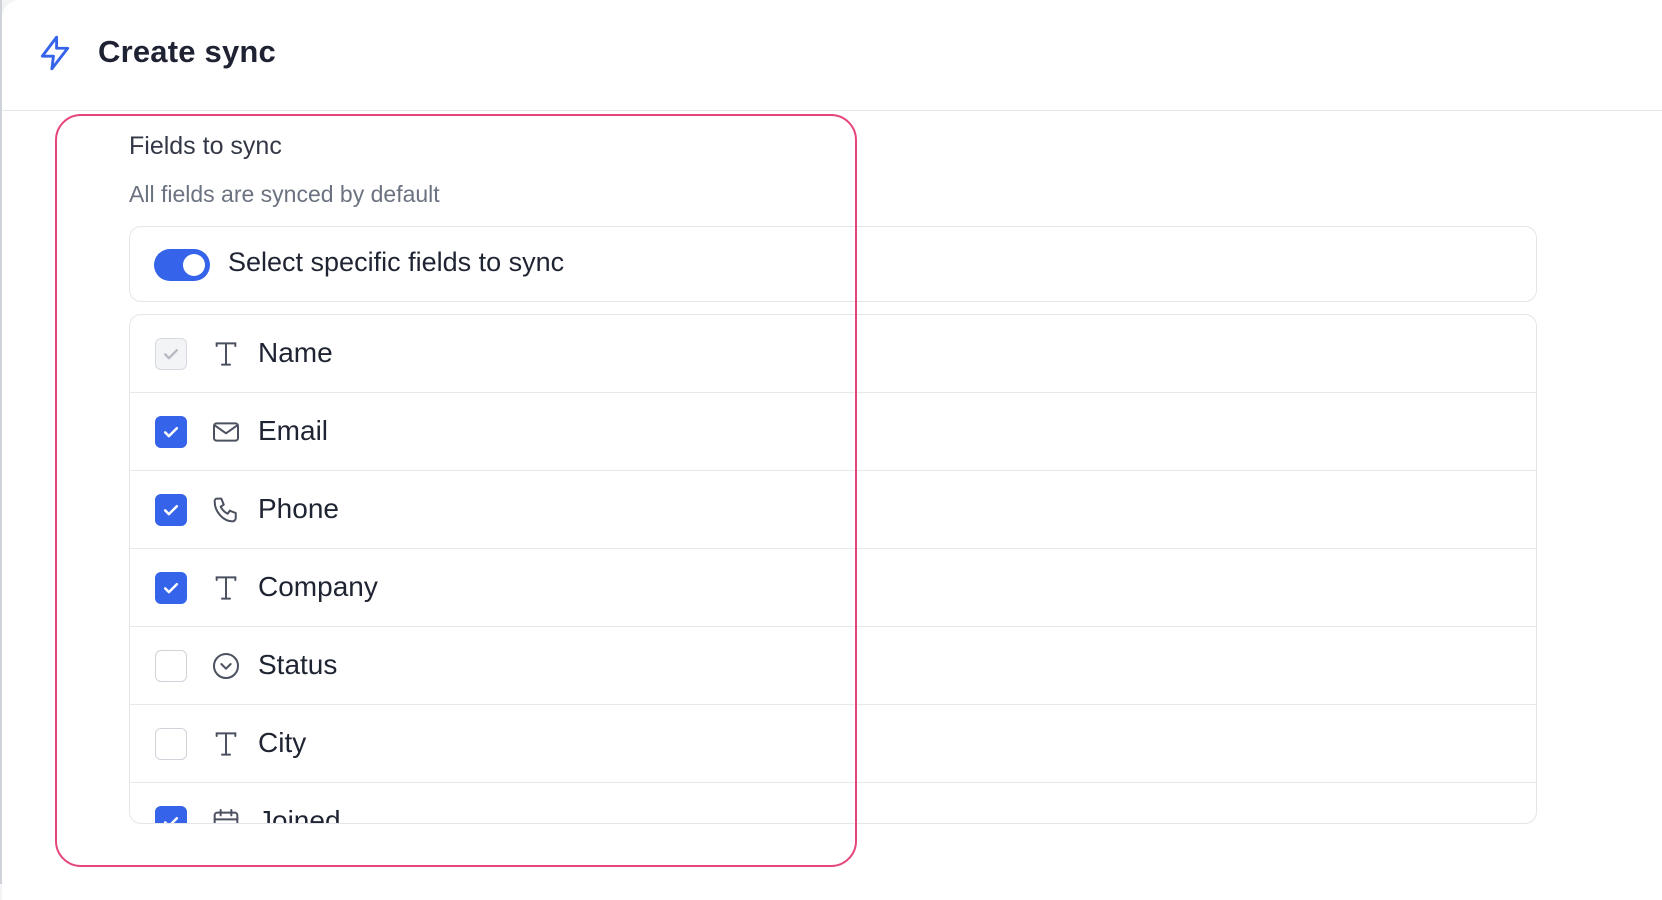 The height and width of the screenshot is (900, 1662). Describe the element at coordinates (833, 744) in the screenshot. I see `field-row-city: City` at that location.